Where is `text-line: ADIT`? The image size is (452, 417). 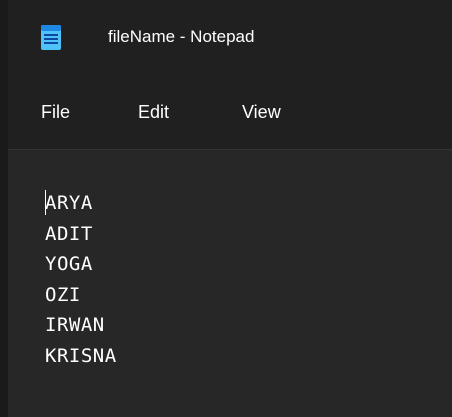 text-line: ADIT is located at coordinates (69, 233).